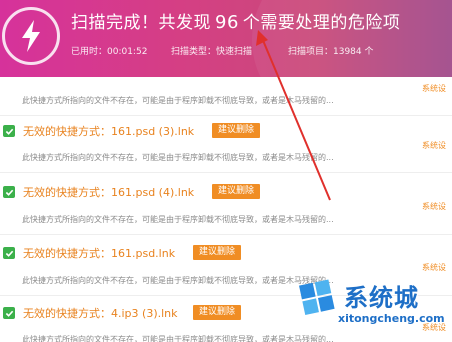 The height and width of the screenshot is (342, 452). Describe the element at coordinates (391, 318) in the screenshot. I see `watermark-url: xitongcheng.com` at that location.